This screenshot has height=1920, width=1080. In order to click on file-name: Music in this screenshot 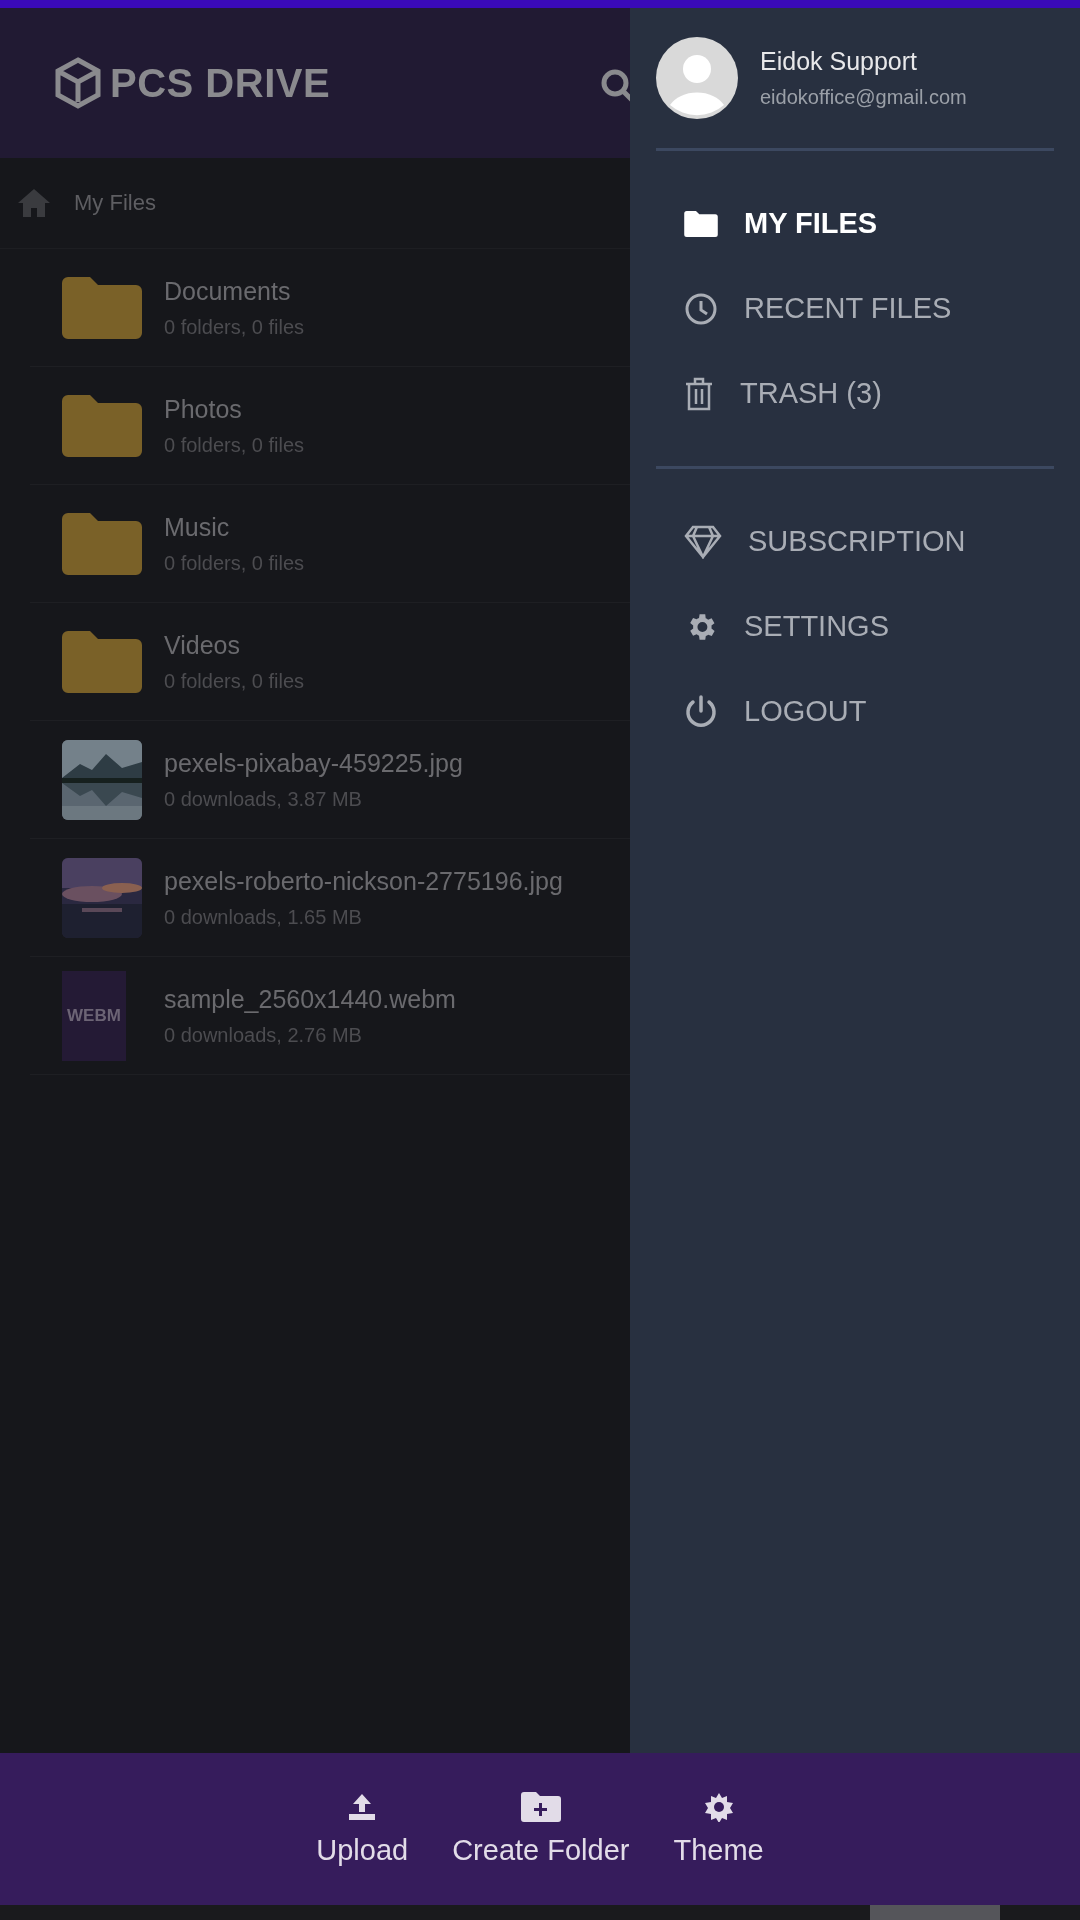, I will do `click(234, 527)`.